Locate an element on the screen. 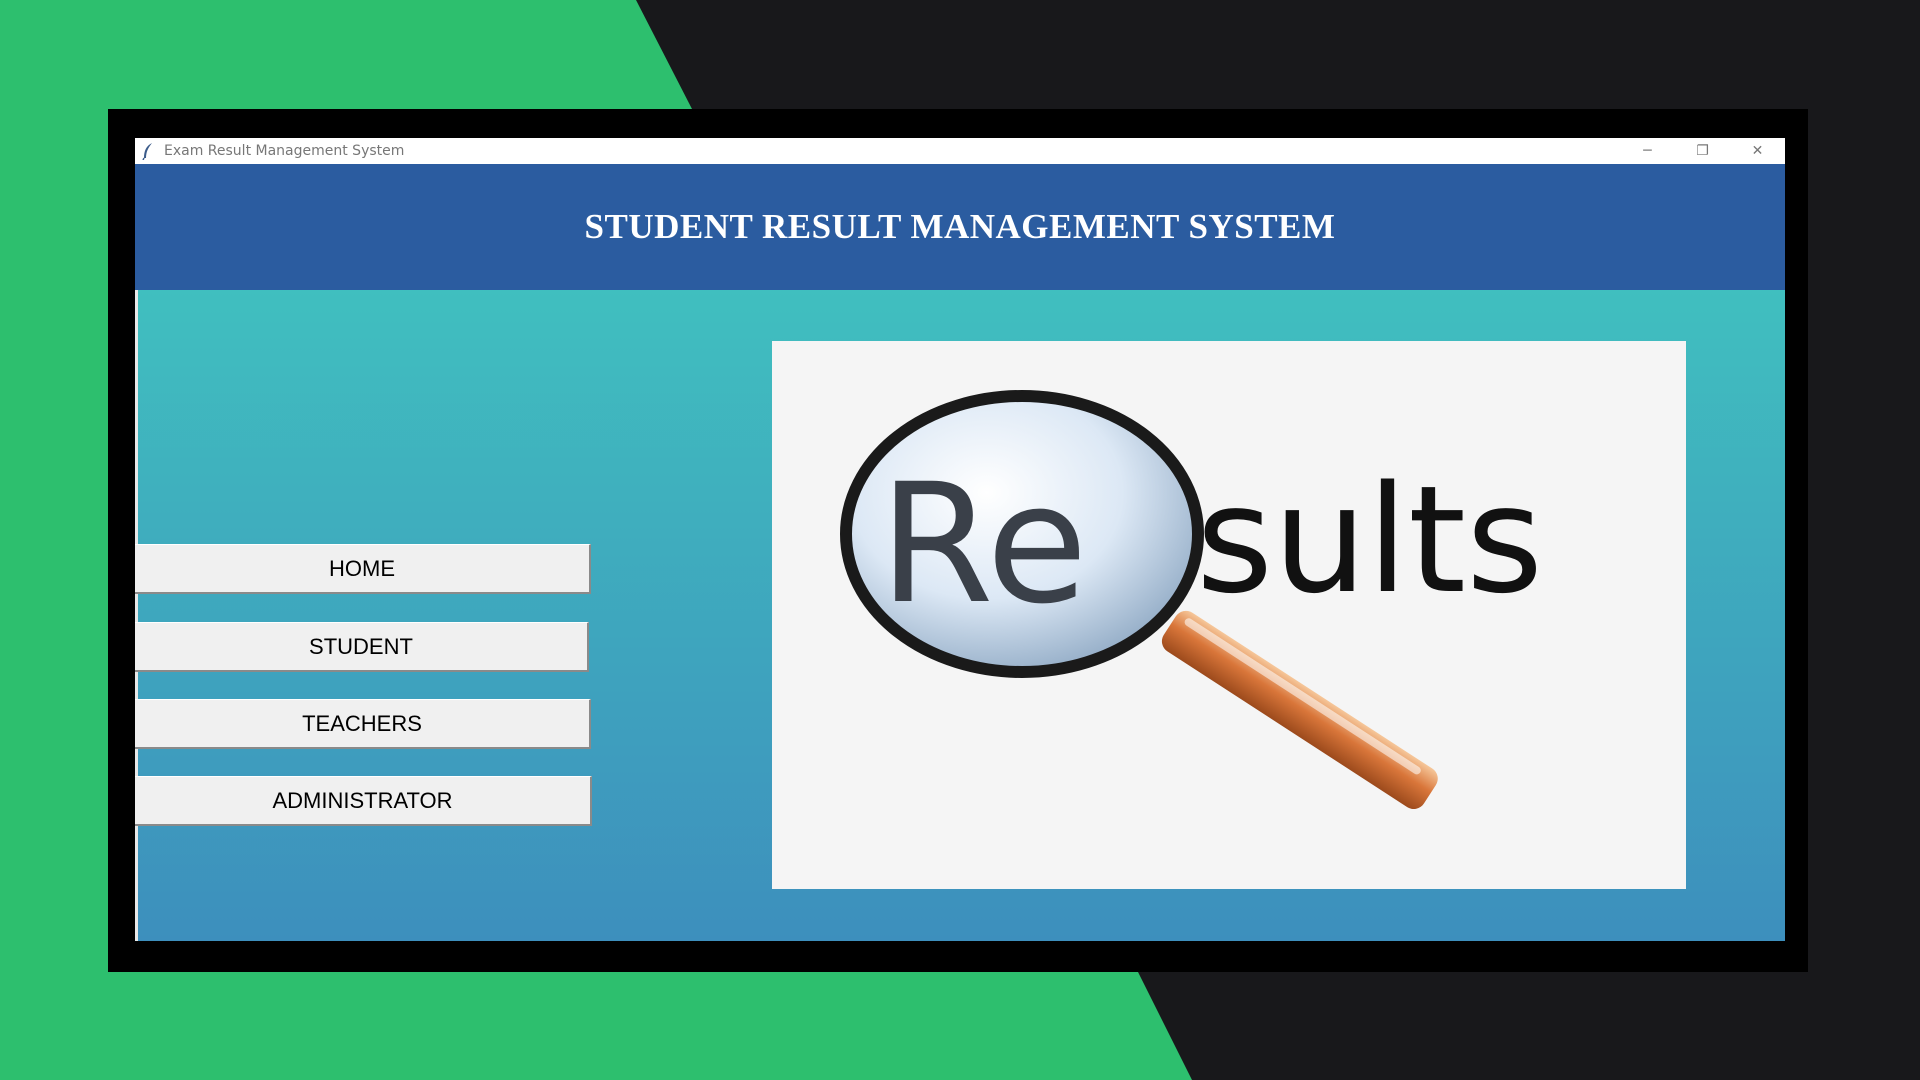 The width and height of the screenshot is (1920, 1080). header-banner: STUDENT RESULT MANAGEMENT SYSTEM is located at coordinates (960, 227).